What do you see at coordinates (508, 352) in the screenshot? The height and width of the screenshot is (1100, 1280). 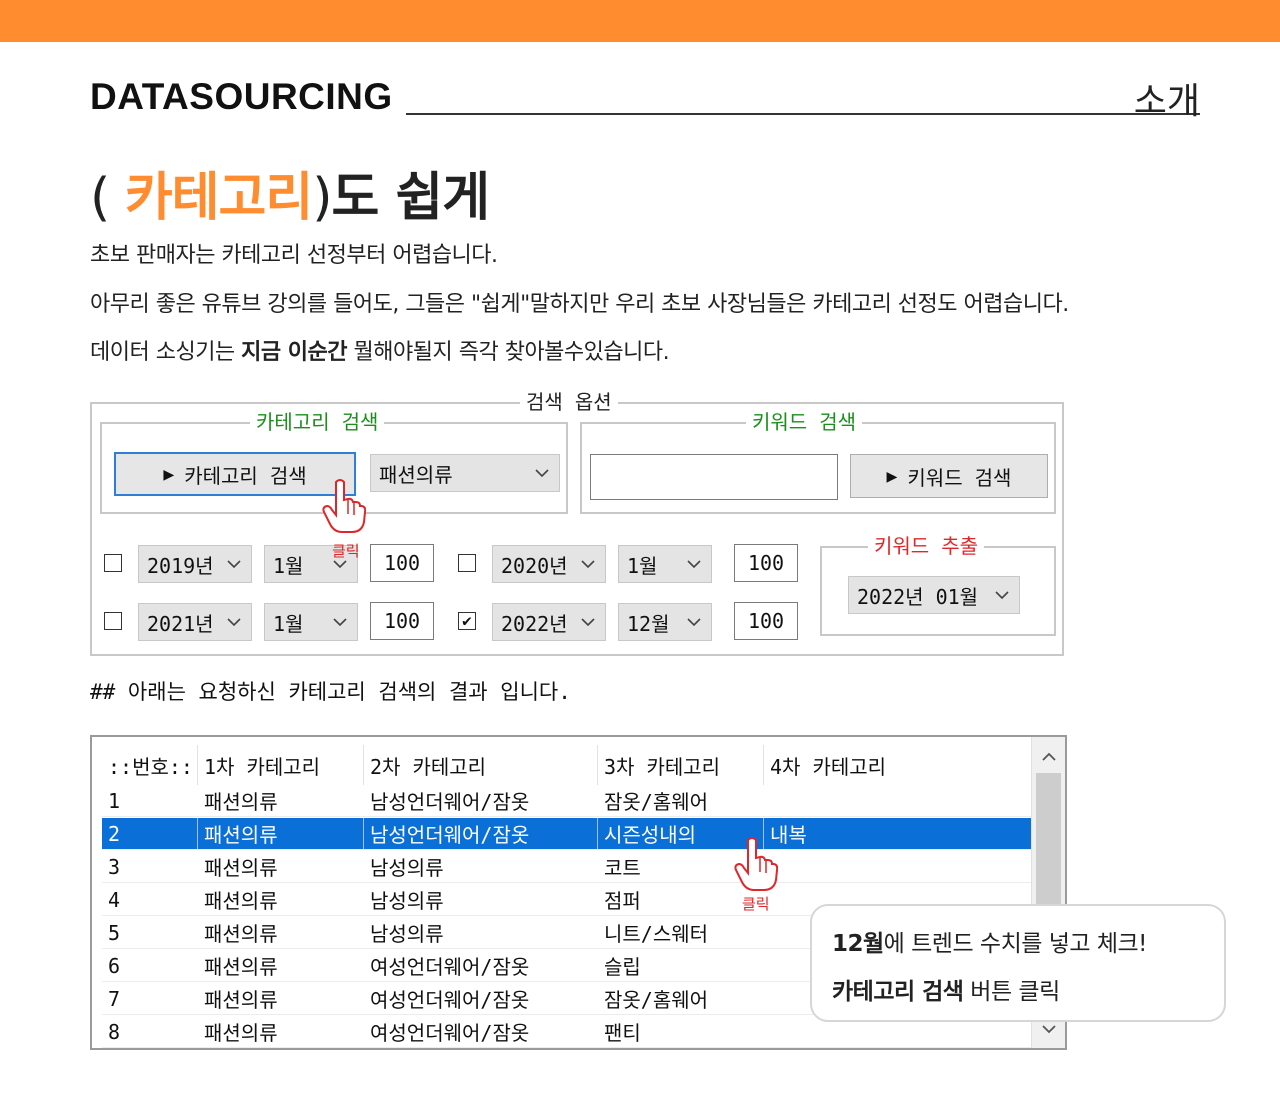 I see `description-line-3-post: 뭘해야될지 즉각 찾아볼수있습니다.` at bounding box center [508, 352].